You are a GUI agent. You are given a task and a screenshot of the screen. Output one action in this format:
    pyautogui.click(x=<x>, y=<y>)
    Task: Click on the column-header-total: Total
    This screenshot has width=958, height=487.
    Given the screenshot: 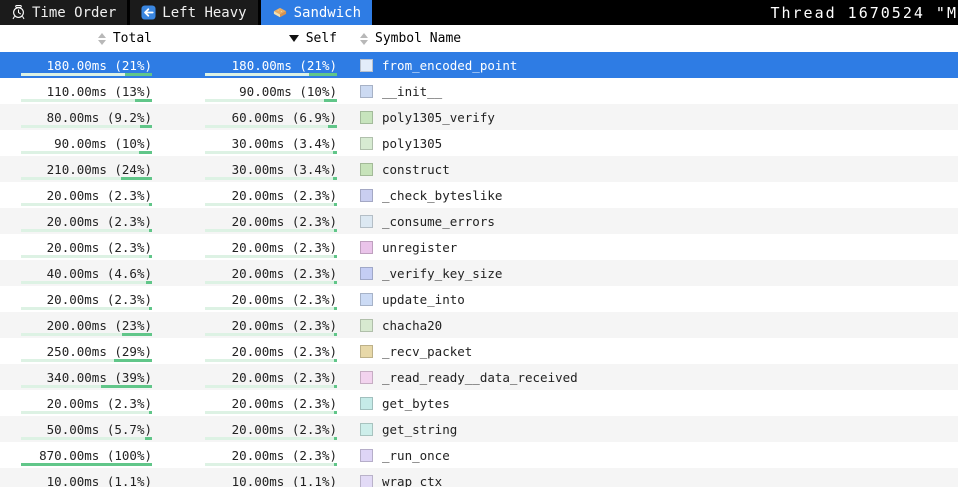 What is the action you would take?
    pyautogui.click(x=76, y=38)
    